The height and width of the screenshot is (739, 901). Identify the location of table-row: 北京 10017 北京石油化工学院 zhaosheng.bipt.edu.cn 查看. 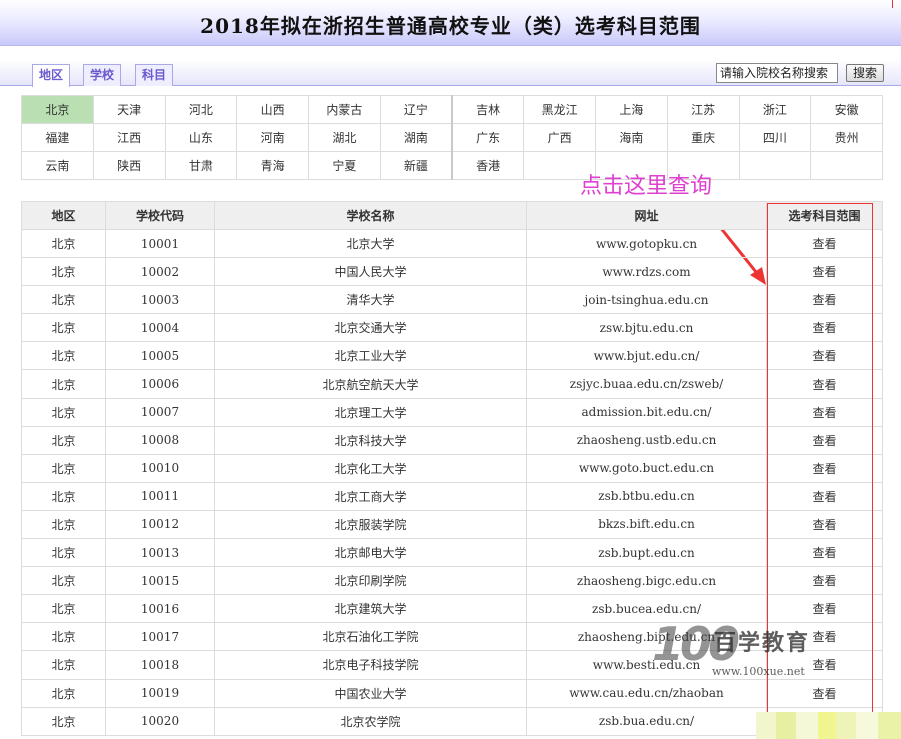
(452, 637).